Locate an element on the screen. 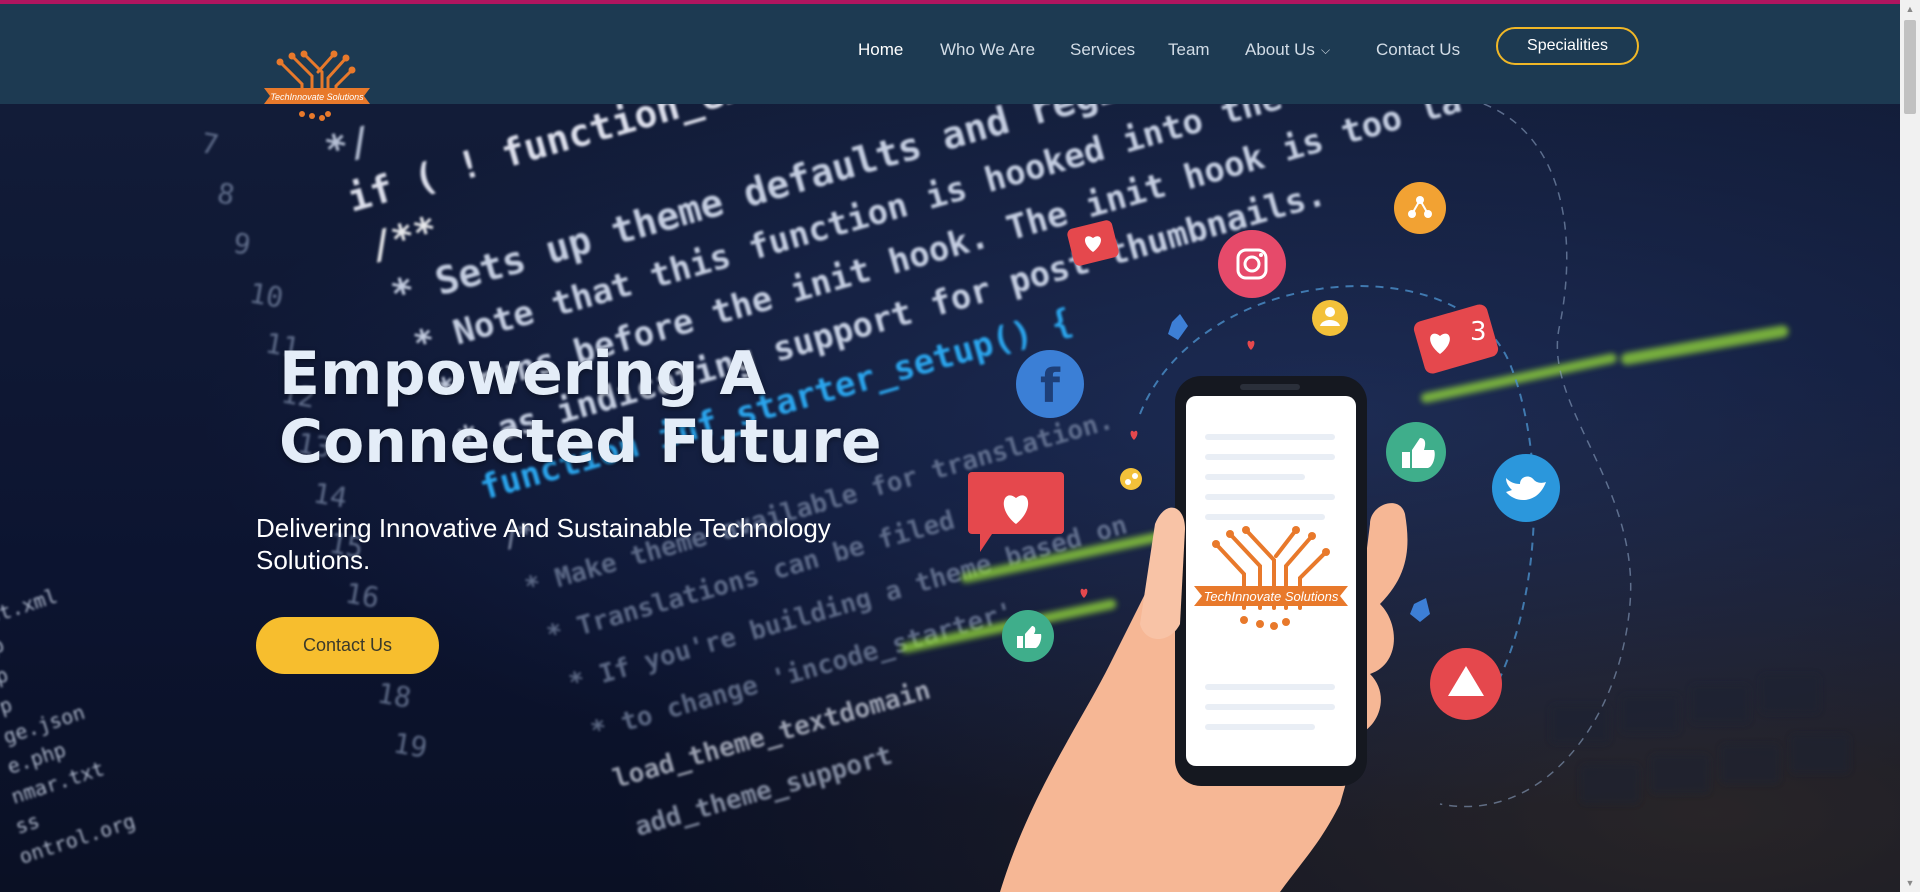 This screenshot has width=1920, height=892. code-line-number: 16 is located at coordinates (362, 595).